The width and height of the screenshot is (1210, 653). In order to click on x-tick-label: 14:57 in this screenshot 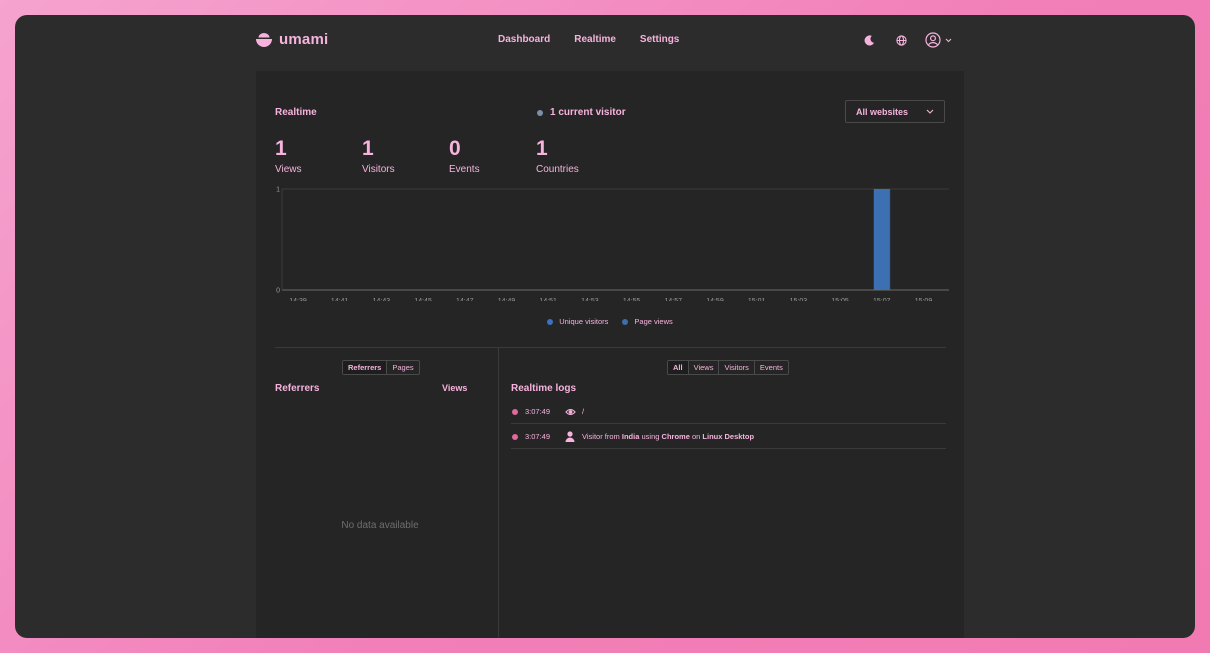, I will do `click(674, 299)`.